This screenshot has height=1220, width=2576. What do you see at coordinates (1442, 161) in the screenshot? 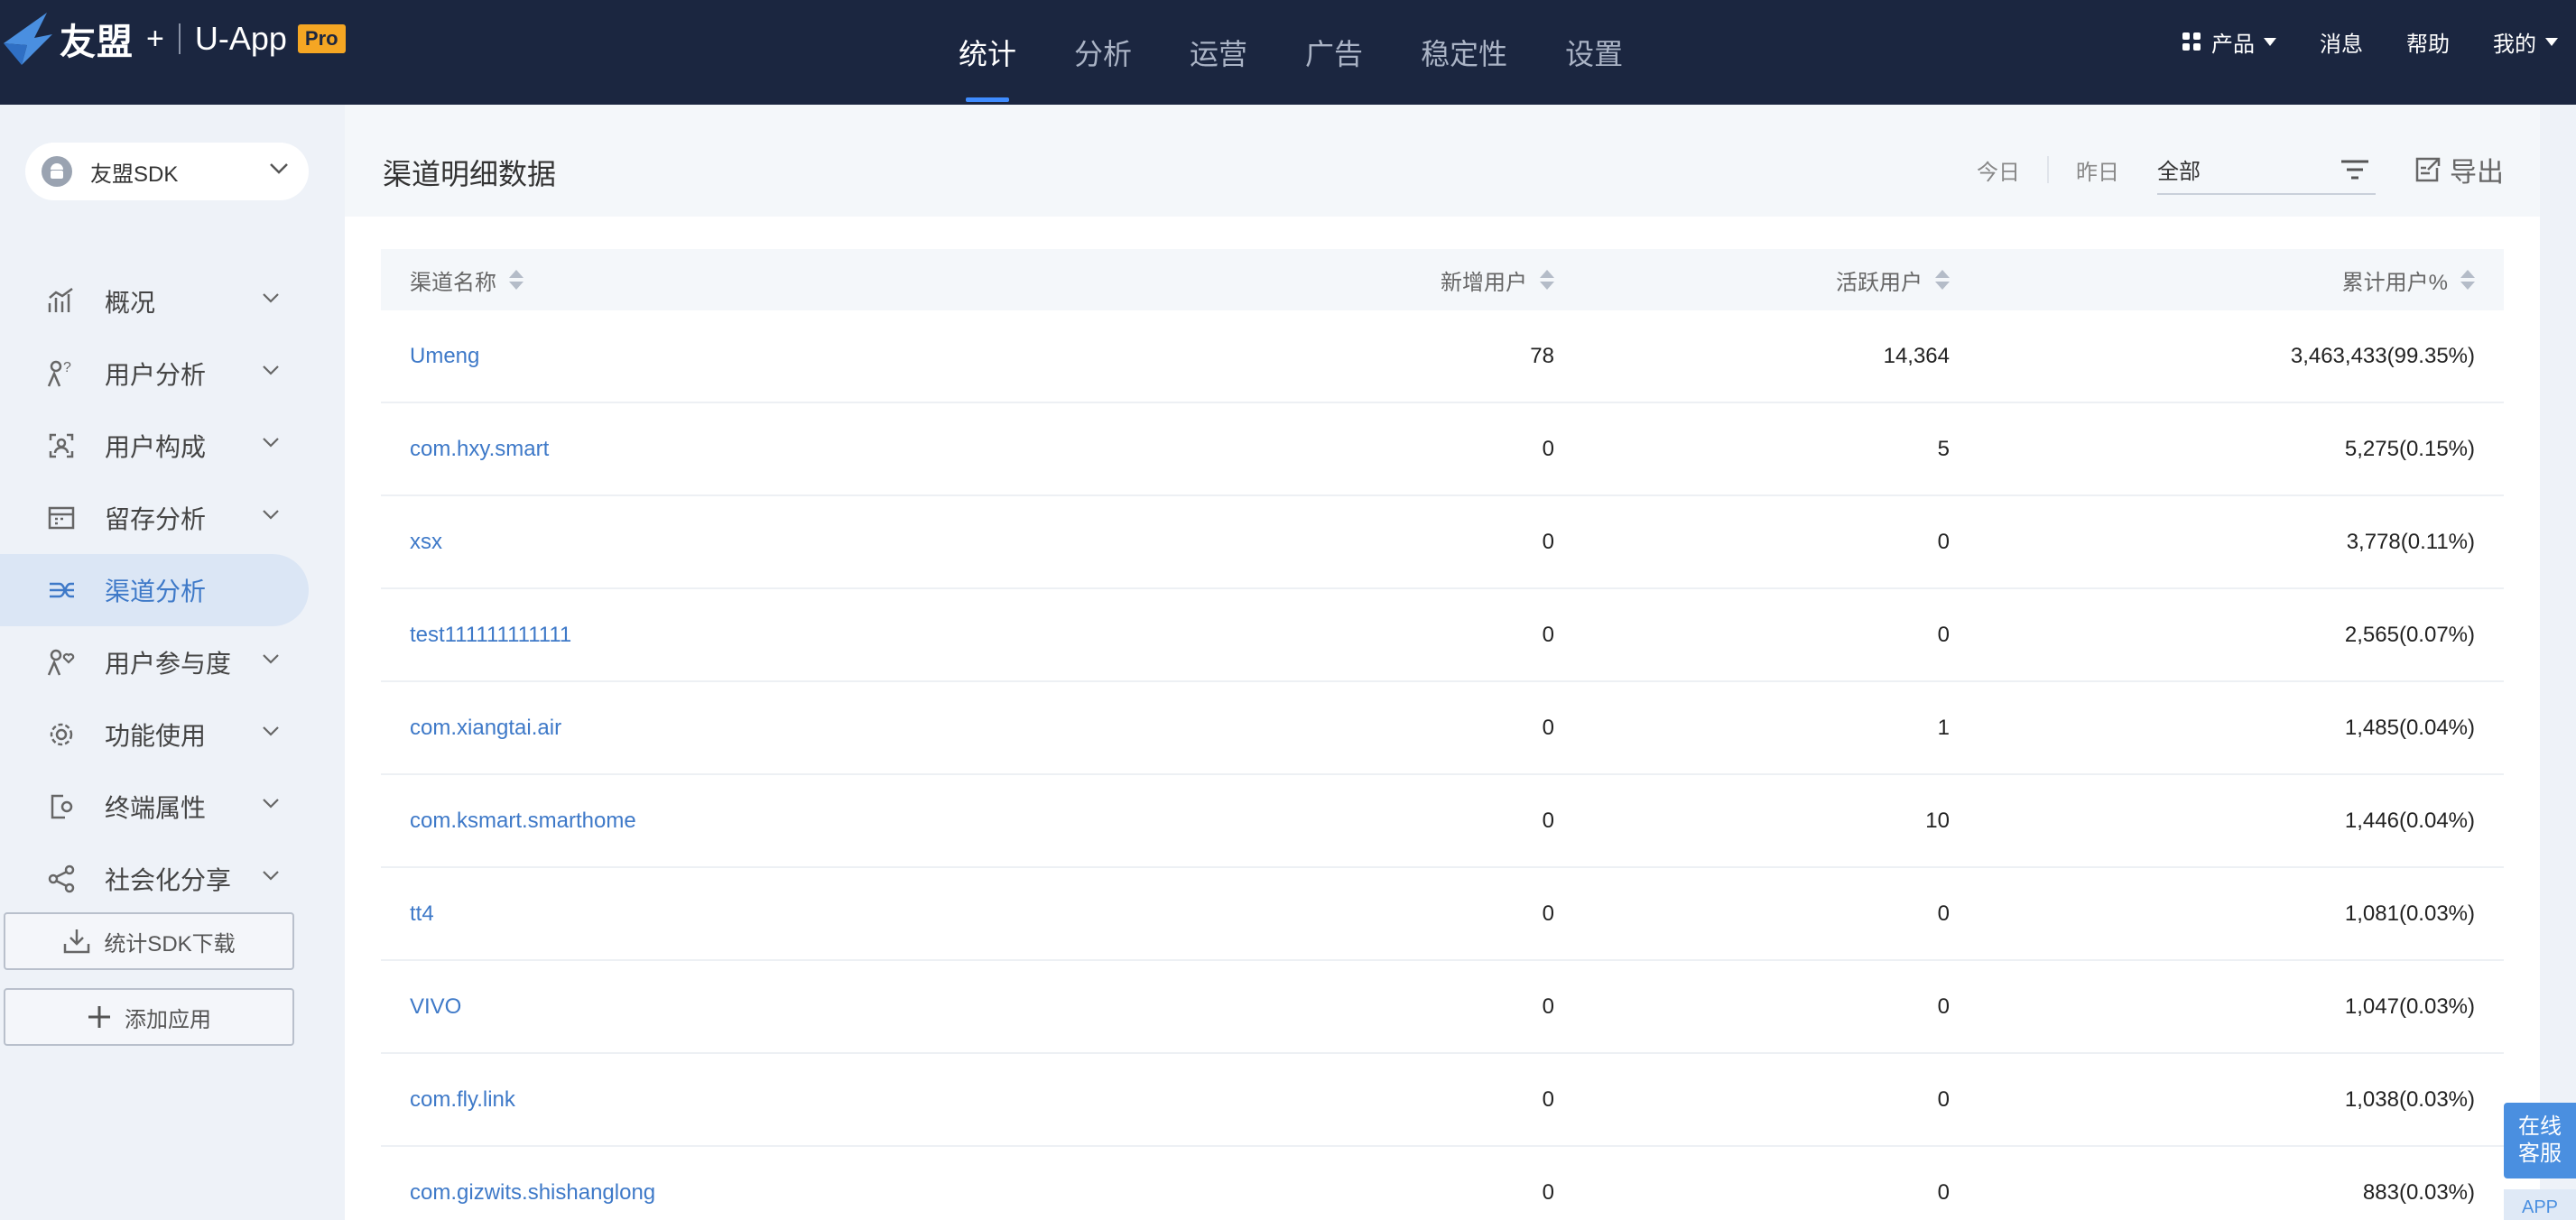
I see `panel-header: 渠道明细数据 今日 昨日 全部 导出` at bounding box center [1442, 161].